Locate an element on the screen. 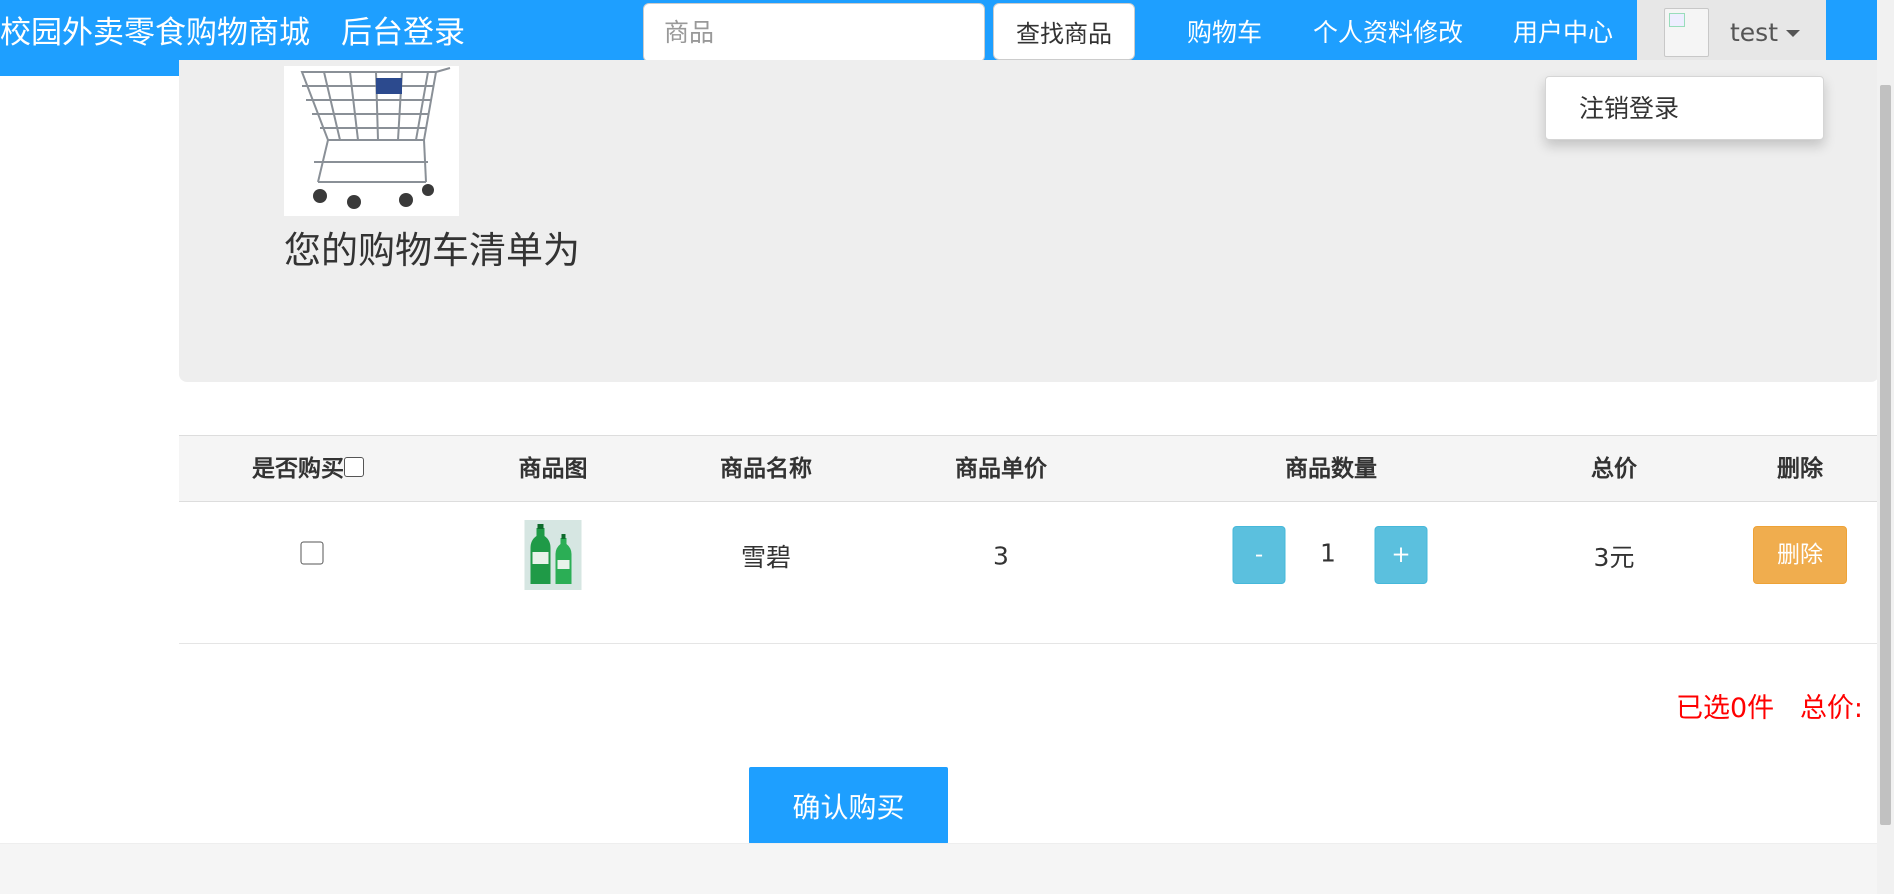 This screenshot has width=1894, height=894. cart-list-title: 您的购物车清单为 is located at coordinates (432, 250).